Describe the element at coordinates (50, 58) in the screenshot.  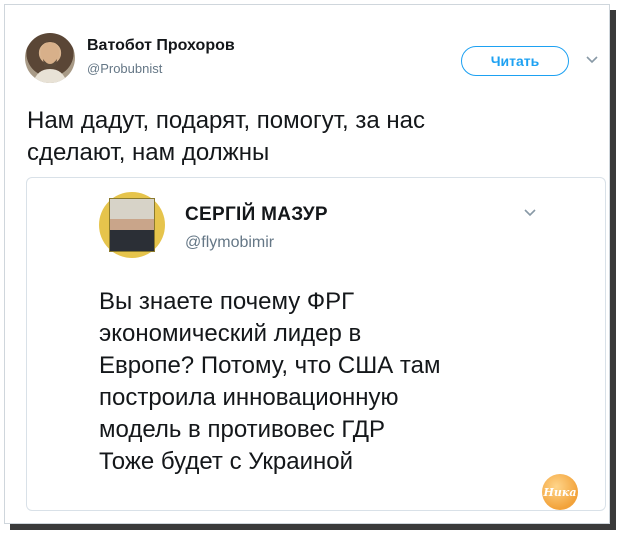
I see `author-avatar` at that location.